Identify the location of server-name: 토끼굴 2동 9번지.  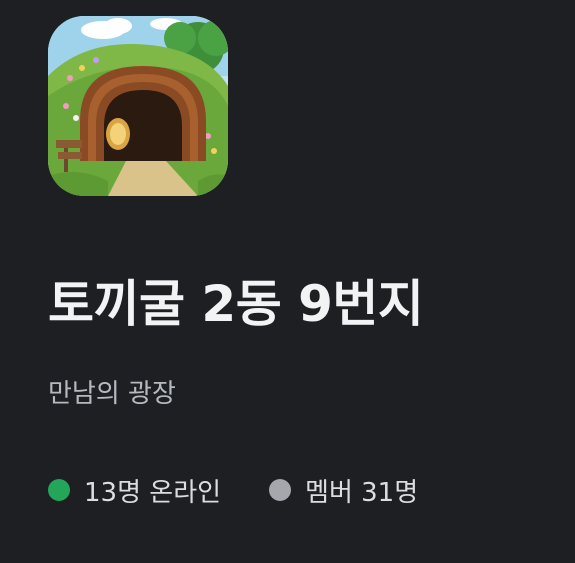
(236, 304).